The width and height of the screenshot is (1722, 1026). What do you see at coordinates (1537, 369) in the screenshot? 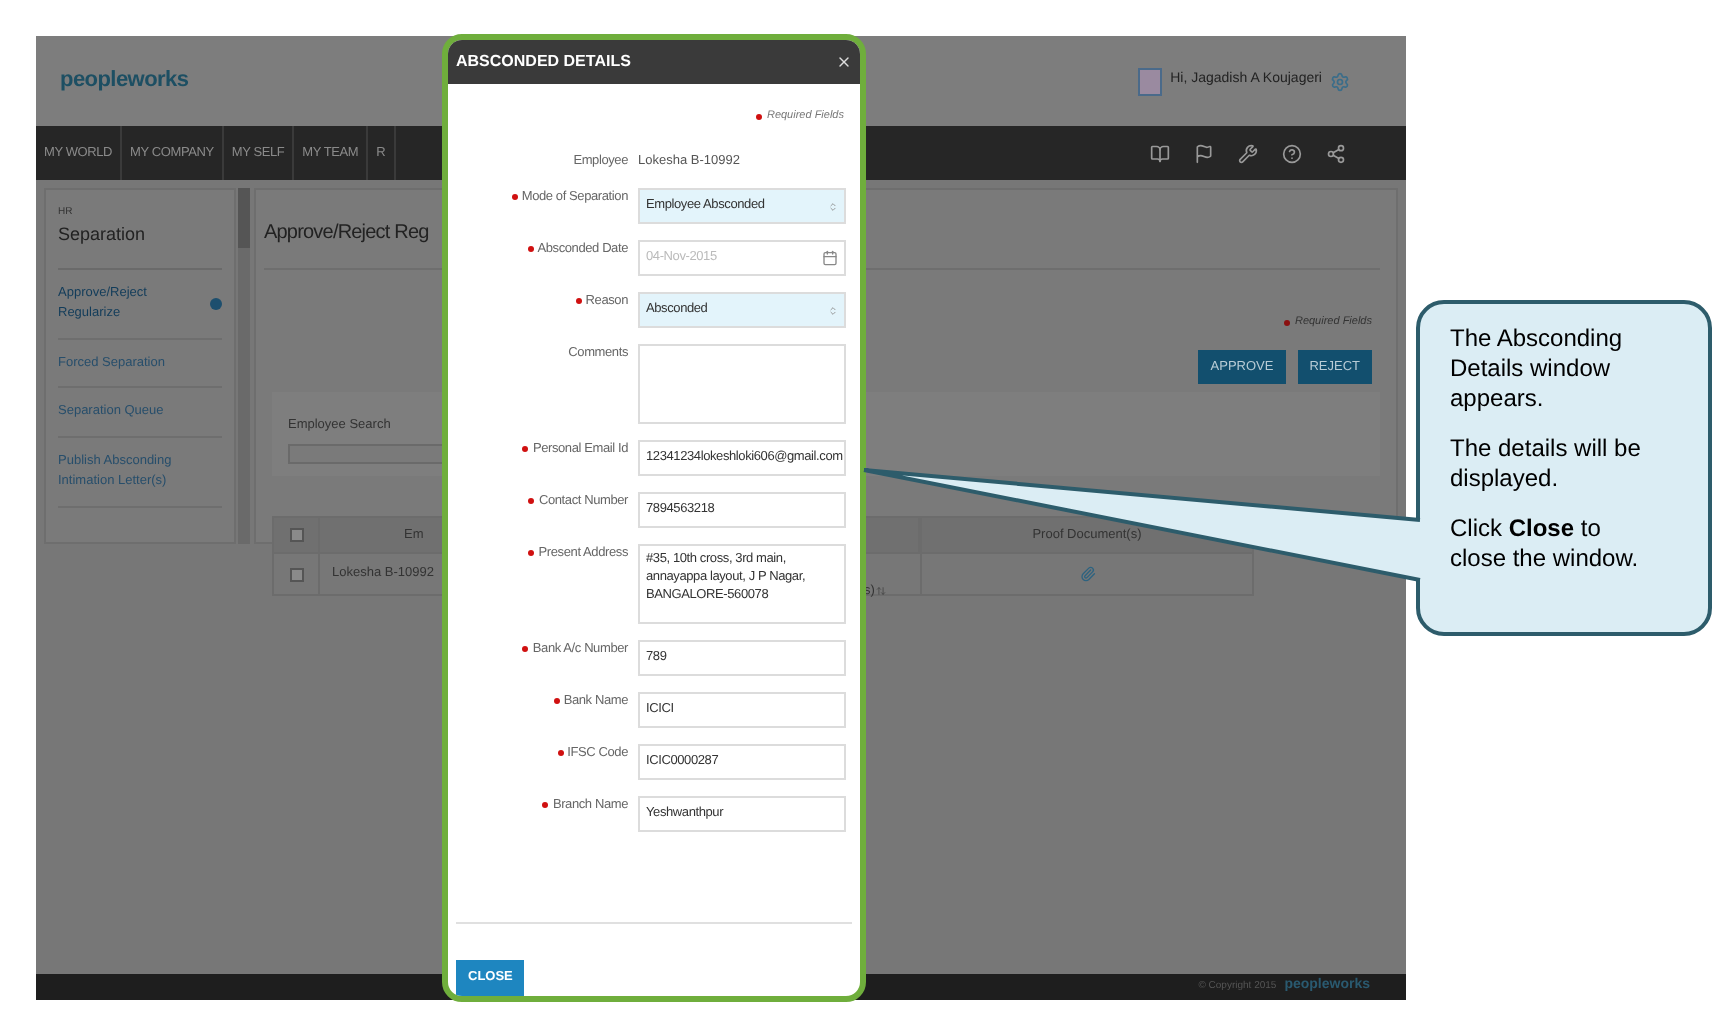
I see `callout-text: The Absconding Details window appears.` at bounding box center [1537, 369].